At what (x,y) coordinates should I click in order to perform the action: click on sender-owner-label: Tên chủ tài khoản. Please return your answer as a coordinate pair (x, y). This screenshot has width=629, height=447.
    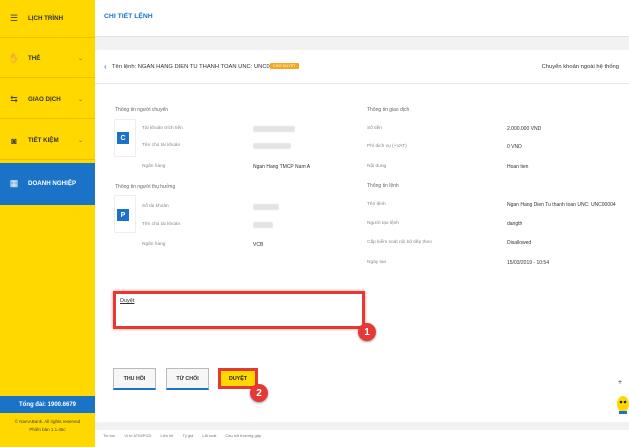
    Looking at the image, I should click on (161, 145).